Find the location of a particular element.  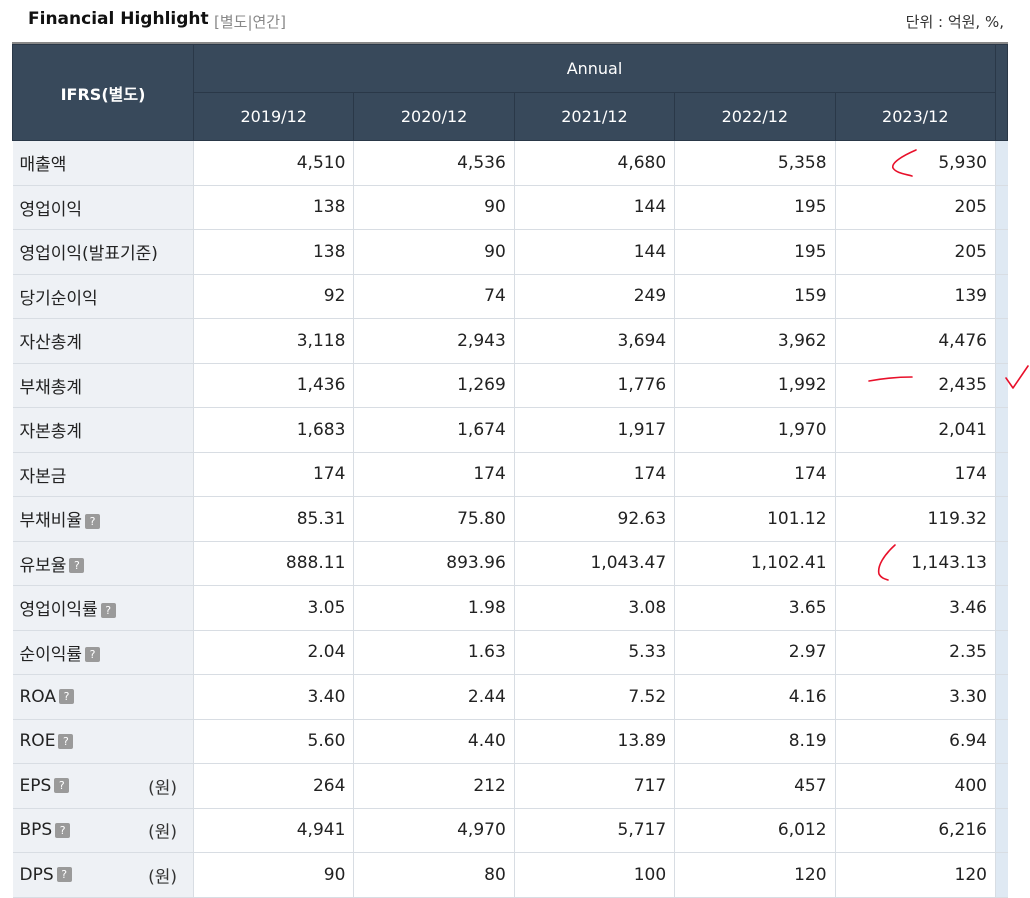

table-row: 매출액 4,510 4,536 4,680 5,358 5,930 is located at coordinates (510, 163).